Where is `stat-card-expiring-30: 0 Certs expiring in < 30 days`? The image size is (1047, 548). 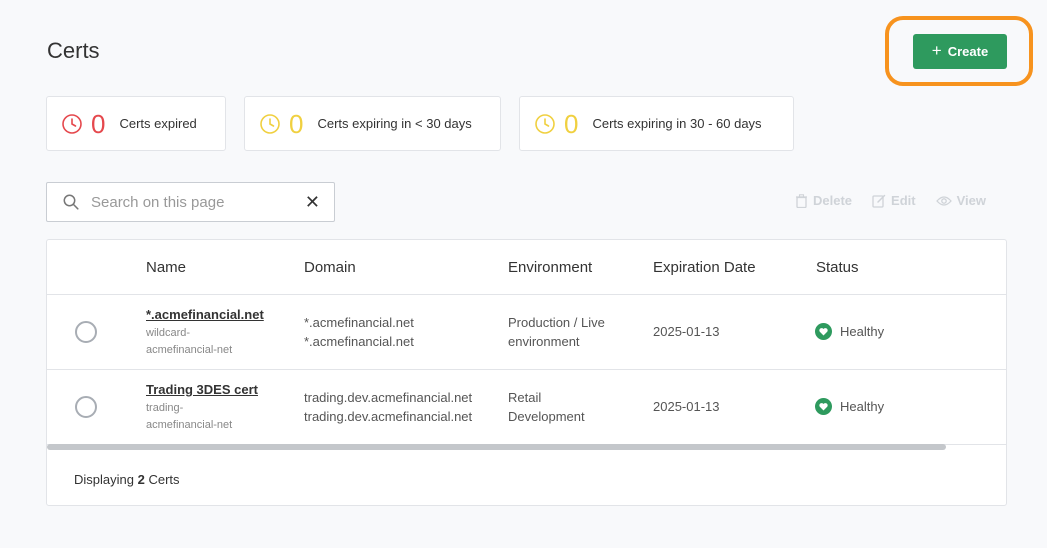 stat-card-expiring-30: 0 Certs expiring in < 30 days is located at coordinates (372, 123).